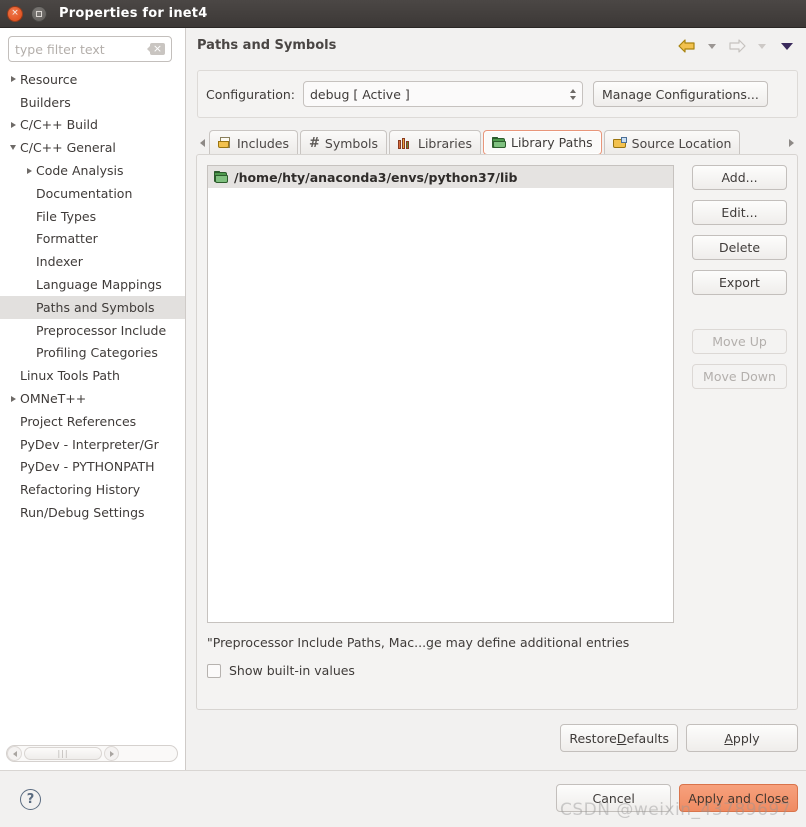  What do you see at coordinates (619, 143) in the screenshot?
I see `source-folder-icon` at bounding box center [619, 143].